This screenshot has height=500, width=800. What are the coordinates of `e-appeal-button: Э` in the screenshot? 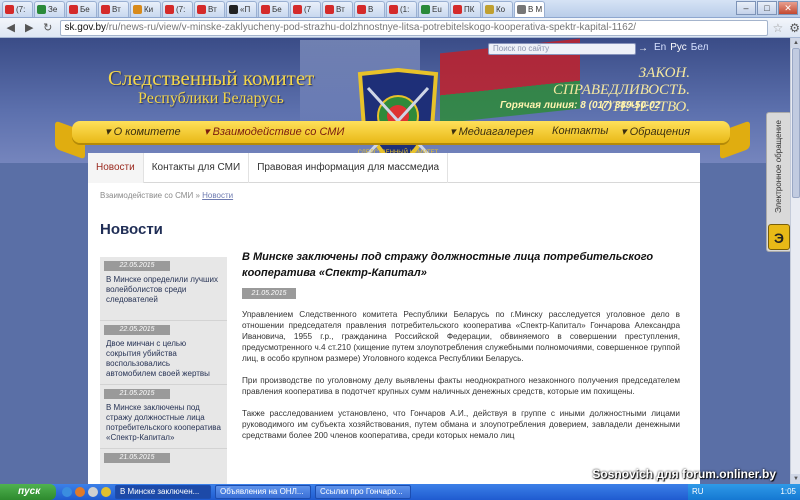 It's located at (779, 237).